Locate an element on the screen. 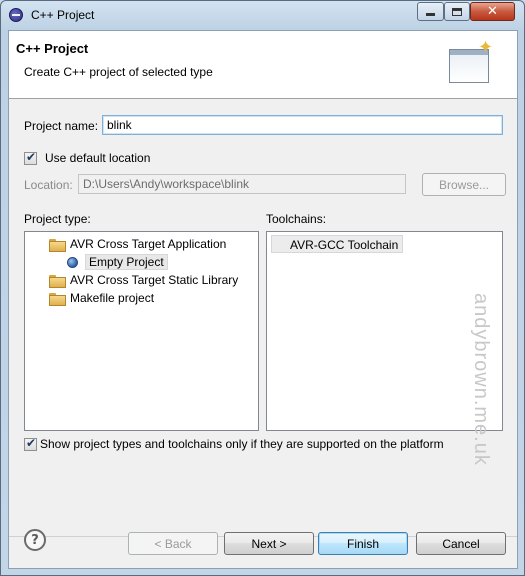 The height and width of the screenshot is (576, 525). maximize-icon is located at coordinates (457, 11).